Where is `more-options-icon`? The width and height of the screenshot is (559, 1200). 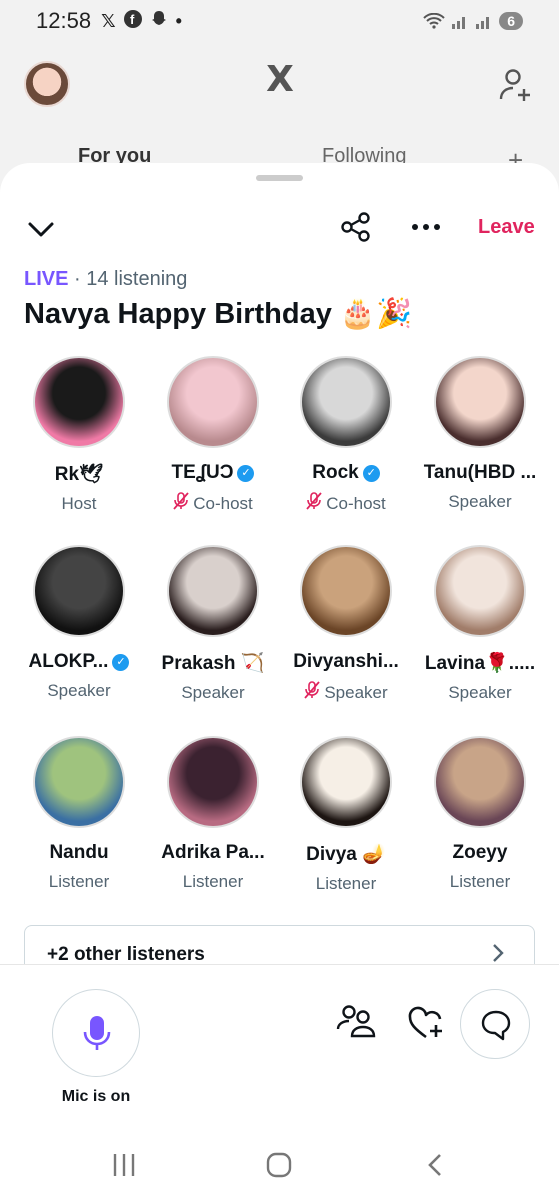
more-options-icon is located at coordinates (426, 227).